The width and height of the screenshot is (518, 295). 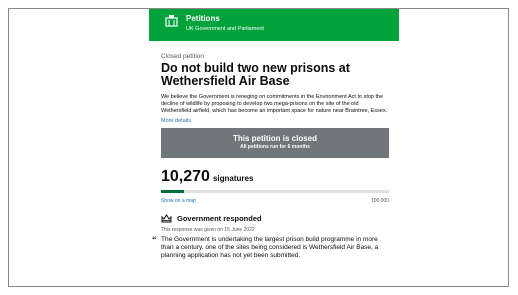 I want to click on site-subtitle: UK Government and Parliament, so click(x=225, y=29).